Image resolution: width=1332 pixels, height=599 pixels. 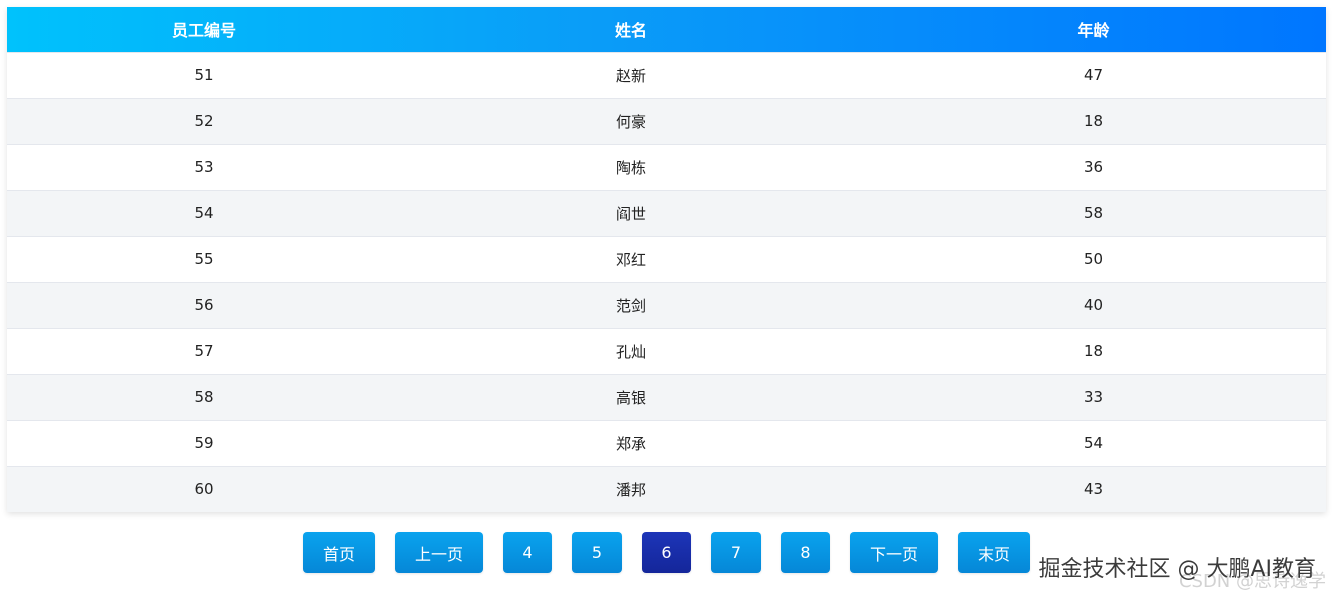 I want to click on cell-name: 高银, so click(x=630, y=397).